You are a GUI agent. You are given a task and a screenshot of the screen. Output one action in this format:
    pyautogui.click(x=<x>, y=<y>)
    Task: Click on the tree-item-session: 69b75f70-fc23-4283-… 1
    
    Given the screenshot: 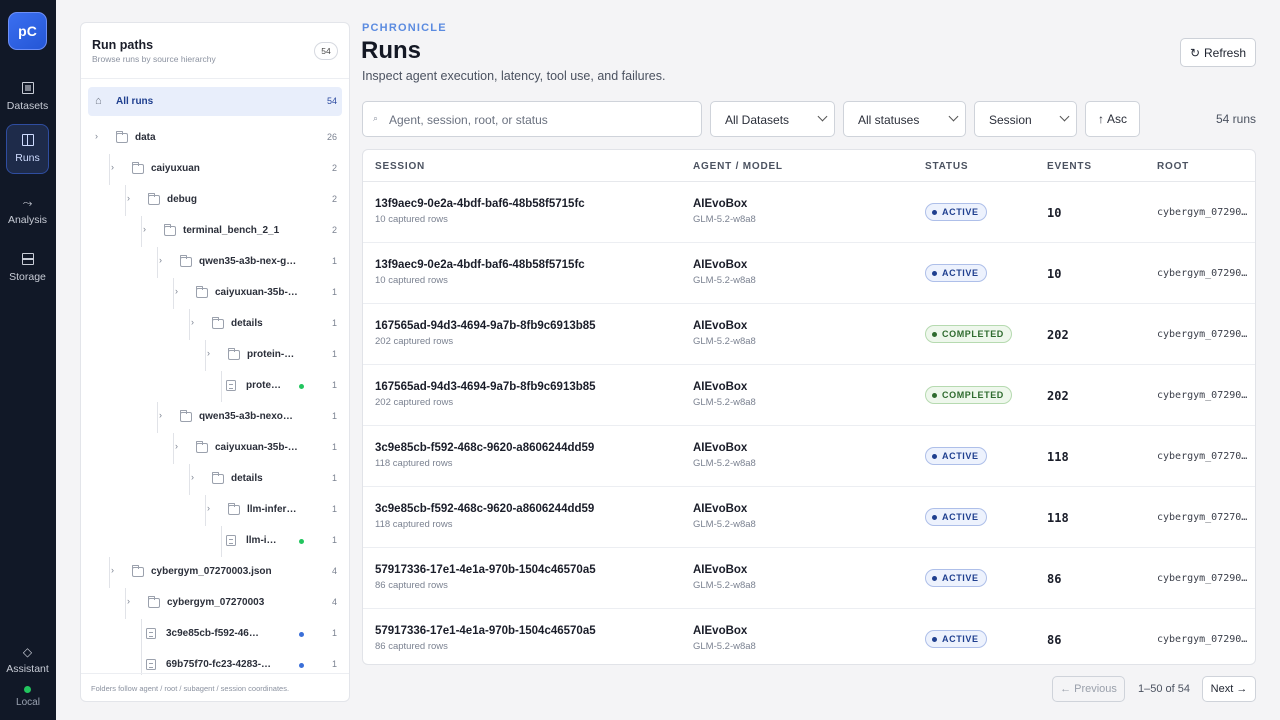 What is the action you would take?
    pyautogui.click(x=215, y=662)
    